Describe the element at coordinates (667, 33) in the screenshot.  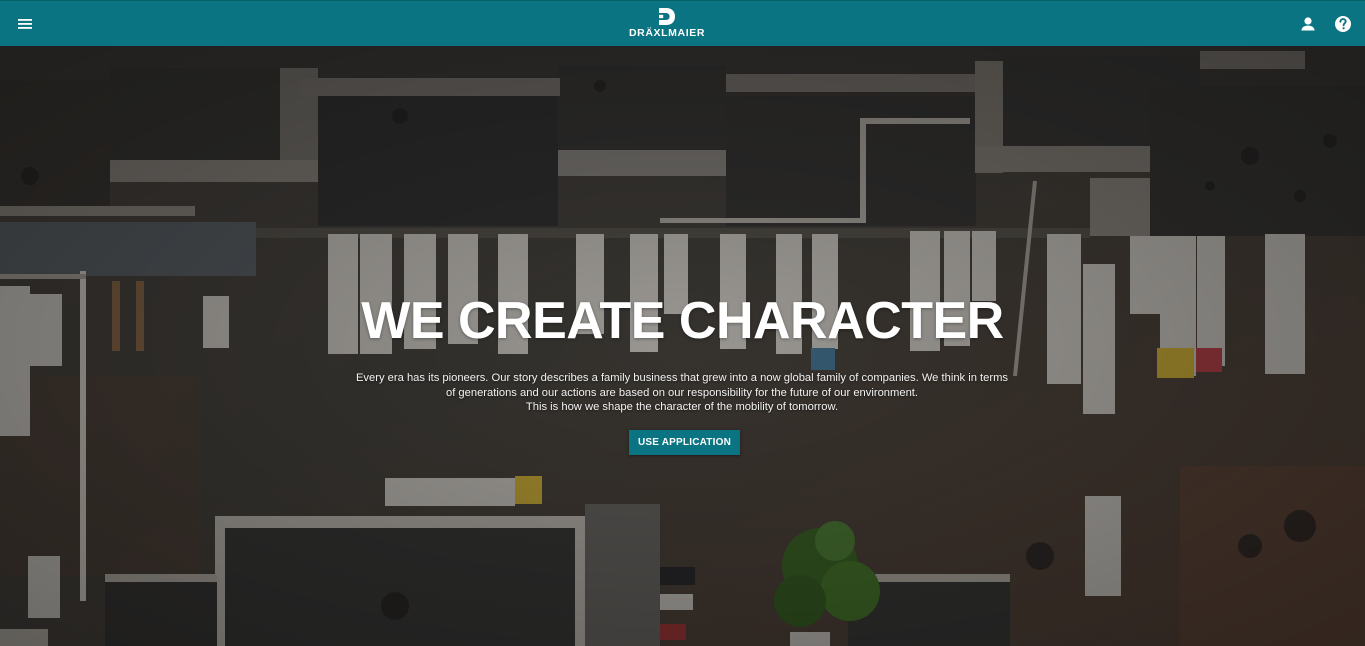
I see `brand-name: DRÄXLMAIER` at that location.